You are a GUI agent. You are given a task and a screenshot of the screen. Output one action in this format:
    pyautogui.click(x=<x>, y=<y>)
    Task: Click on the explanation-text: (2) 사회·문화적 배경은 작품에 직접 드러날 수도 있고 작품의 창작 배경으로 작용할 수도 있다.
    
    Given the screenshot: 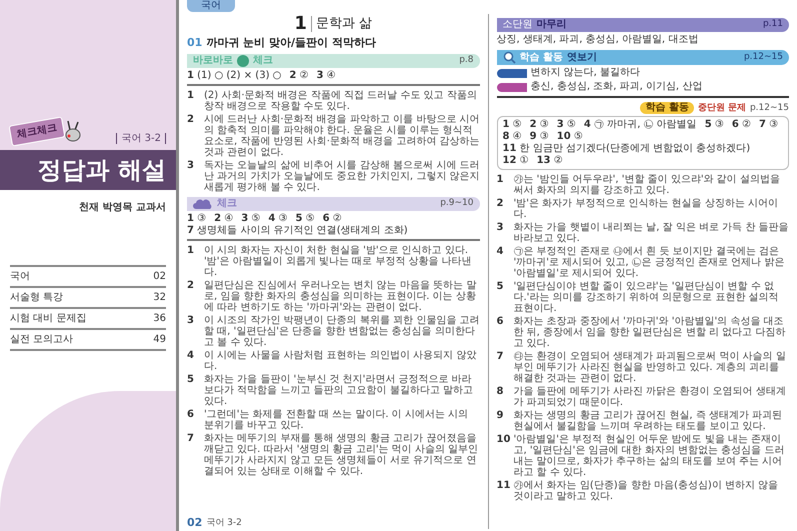 What is the action you would take?
    pyautogui.click(x=341, y=101)
    